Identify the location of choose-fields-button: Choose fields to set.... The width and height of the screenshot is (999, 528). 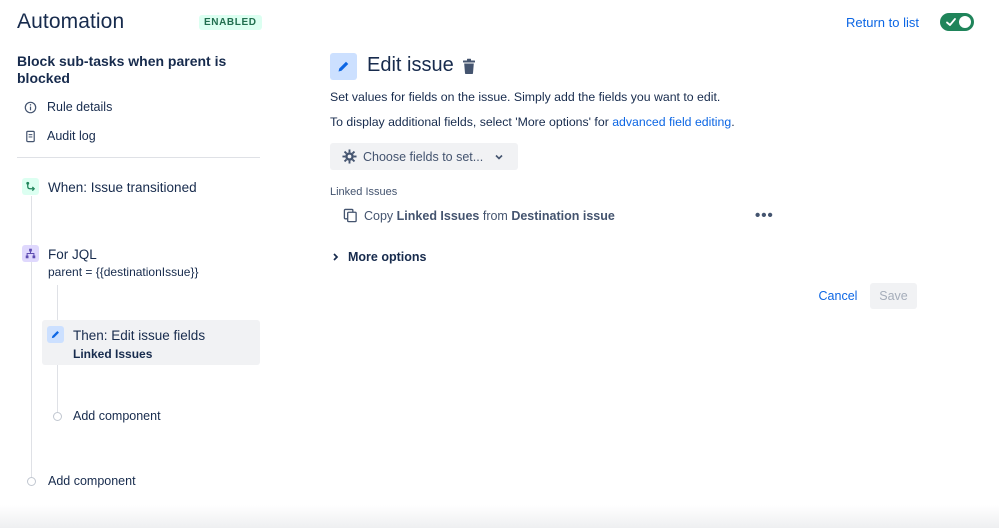
(424, 156).